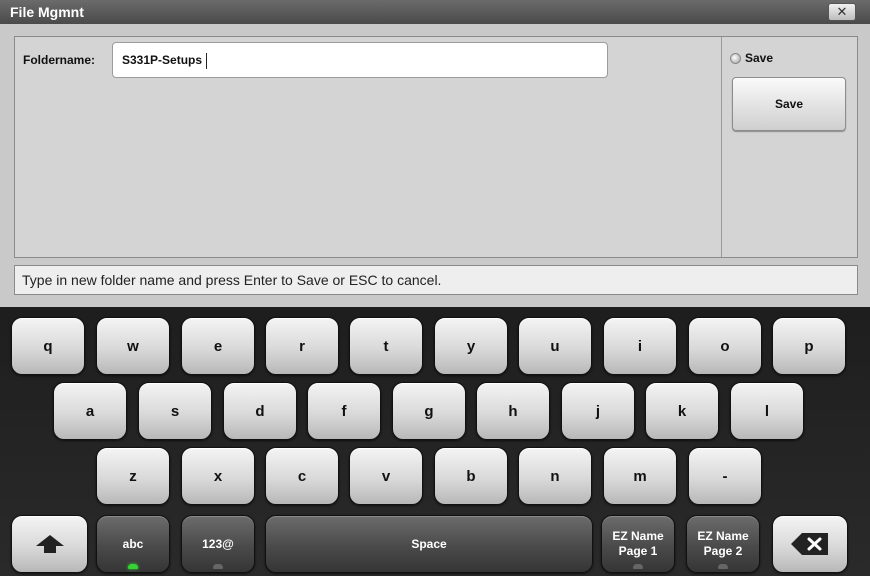 Image resolution: width=870 pixels, height=576 pixels. Describe the element at coordinates (638, 566) in the screenshot. I see `ez1-indicator-led` at that location.